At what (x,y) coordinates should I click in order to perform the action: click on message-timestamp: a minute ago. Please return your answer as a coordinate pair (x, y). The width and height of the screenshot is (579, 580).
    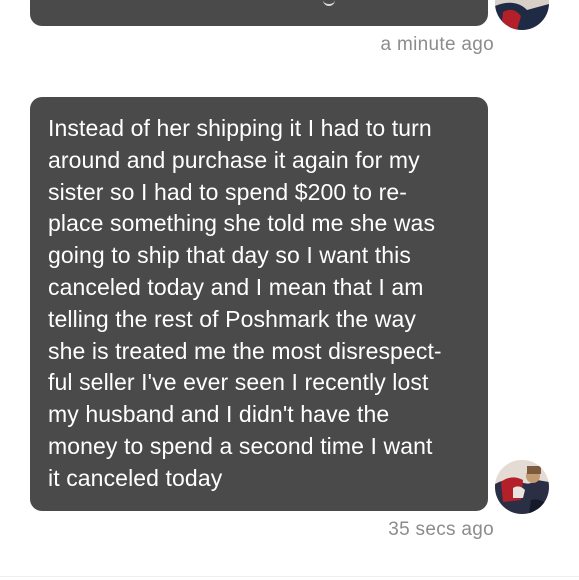
    Looking at the image, I should click on (437, 44).